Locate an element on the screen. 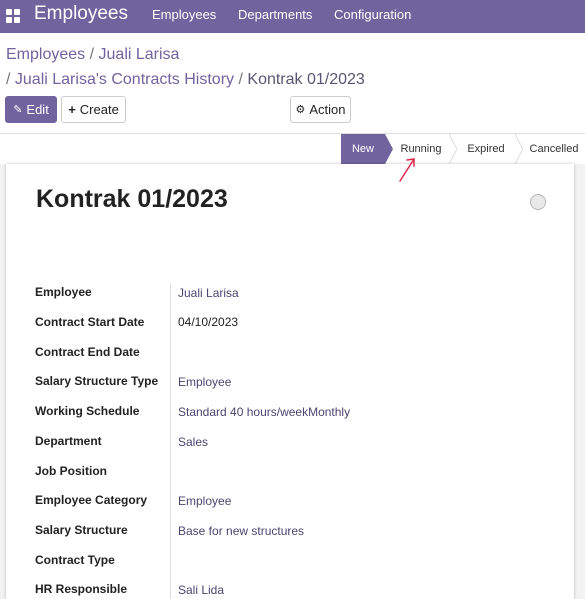  menu-departments: Departments is located at coordinates (275, 14).